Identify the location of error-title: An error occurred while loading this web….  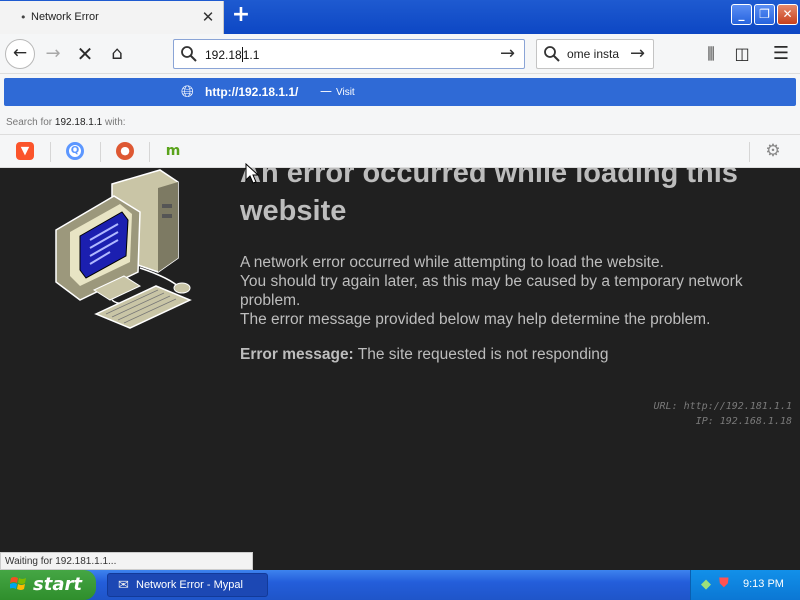
(489, 197).